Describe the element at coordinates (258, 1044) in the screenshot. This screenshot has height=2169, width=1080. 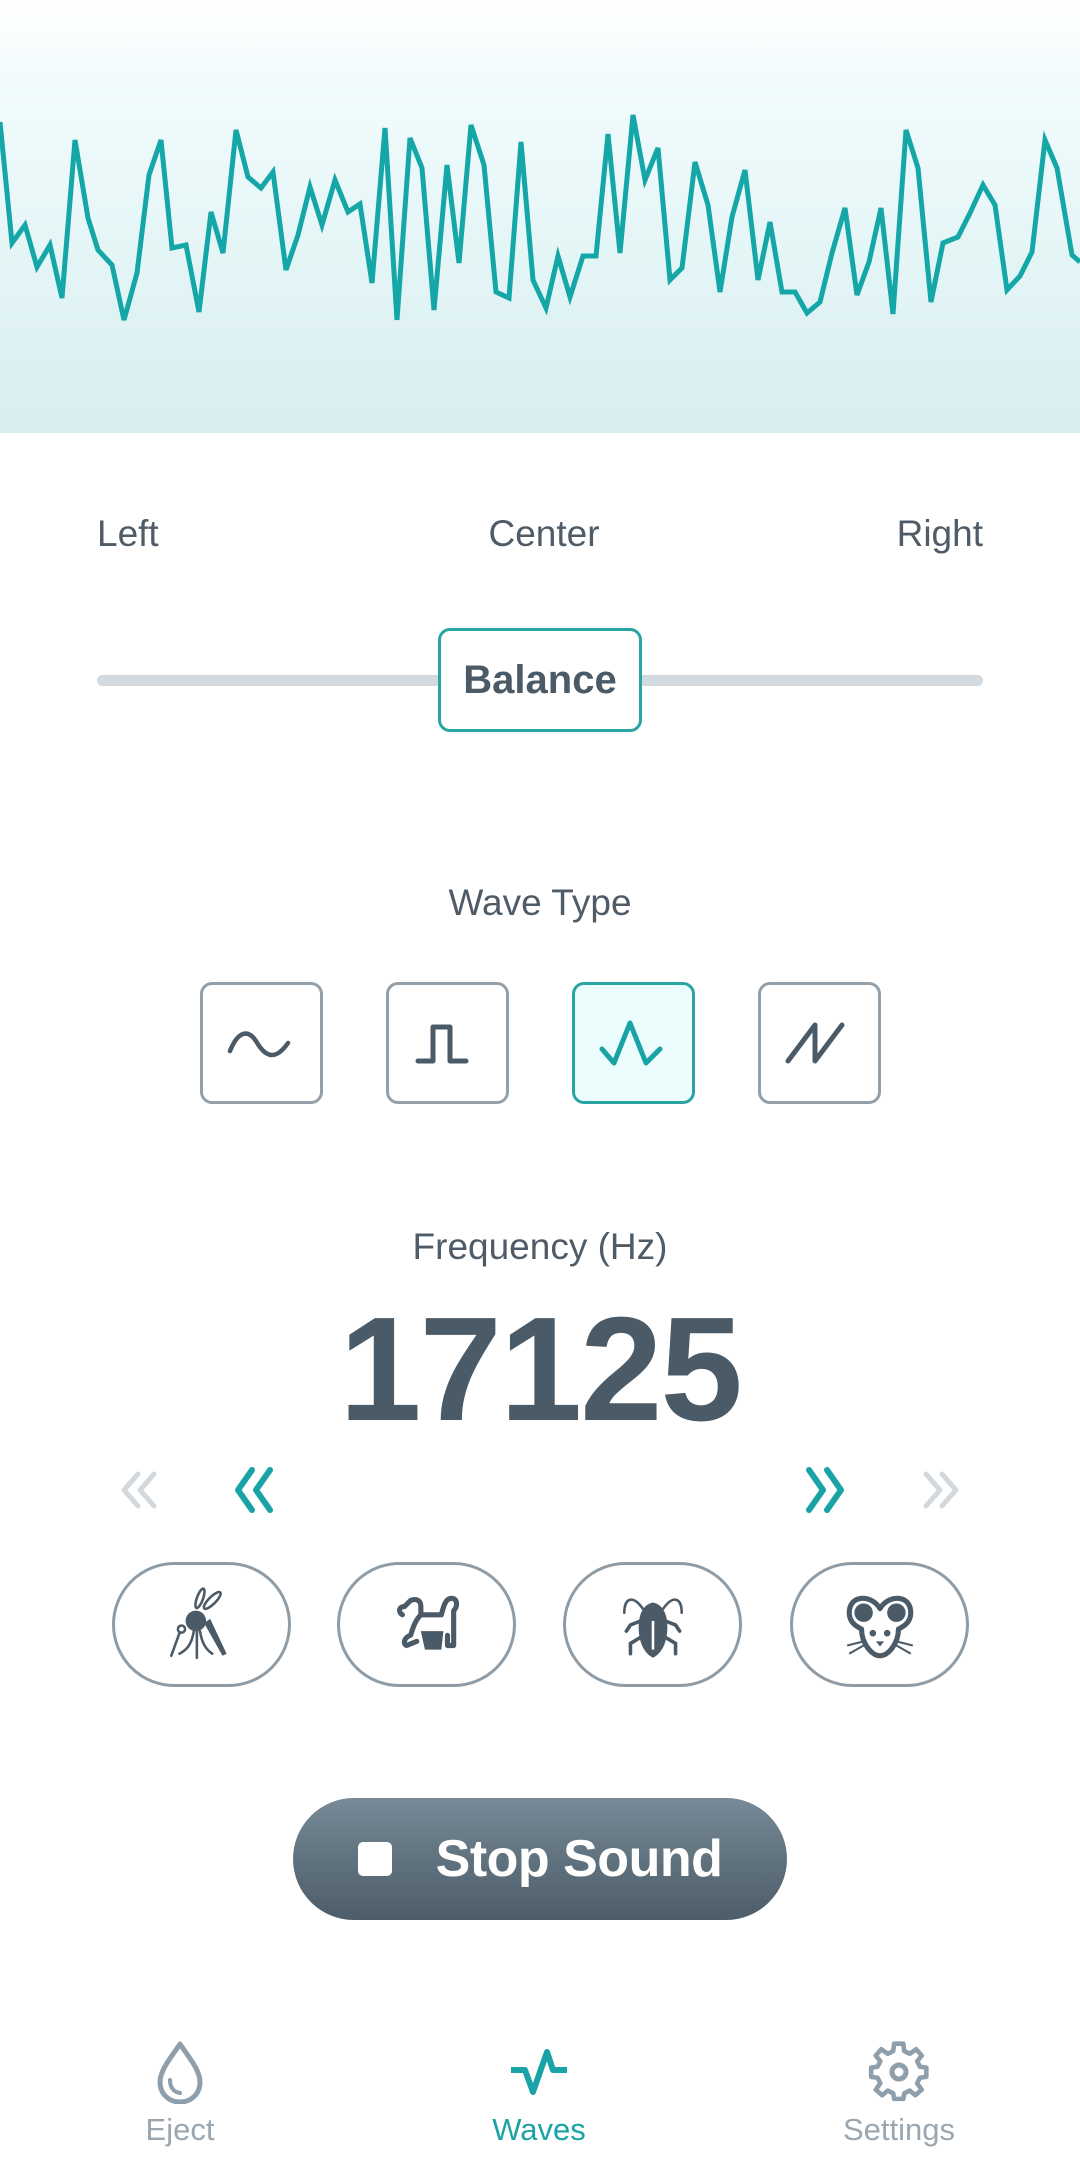
I see `sine-wave-icon` at that location.